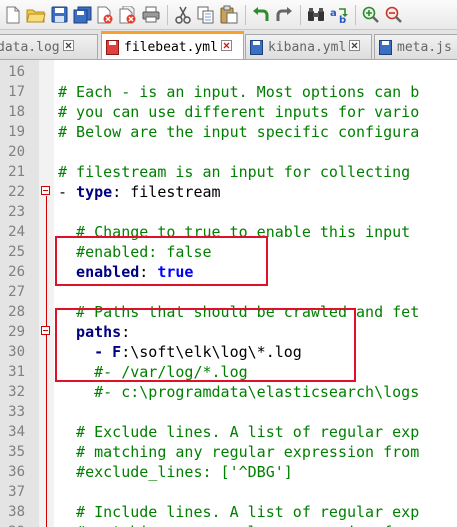 The image size is (457, 527). I want to click on line-number: 29, so click(16, 332).